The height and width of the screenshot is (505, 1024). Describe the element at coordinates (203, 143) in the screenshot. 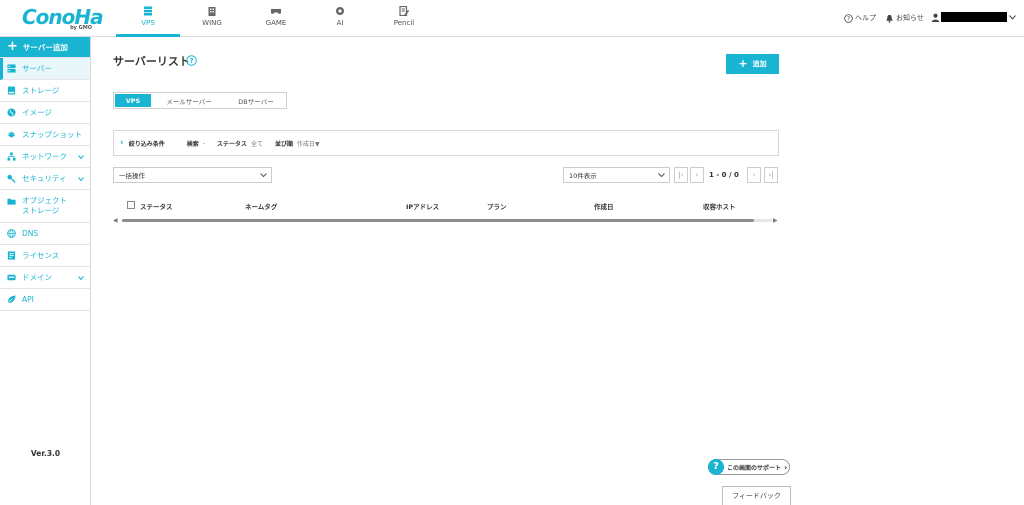

I see `filter-search-value: -` at that location.